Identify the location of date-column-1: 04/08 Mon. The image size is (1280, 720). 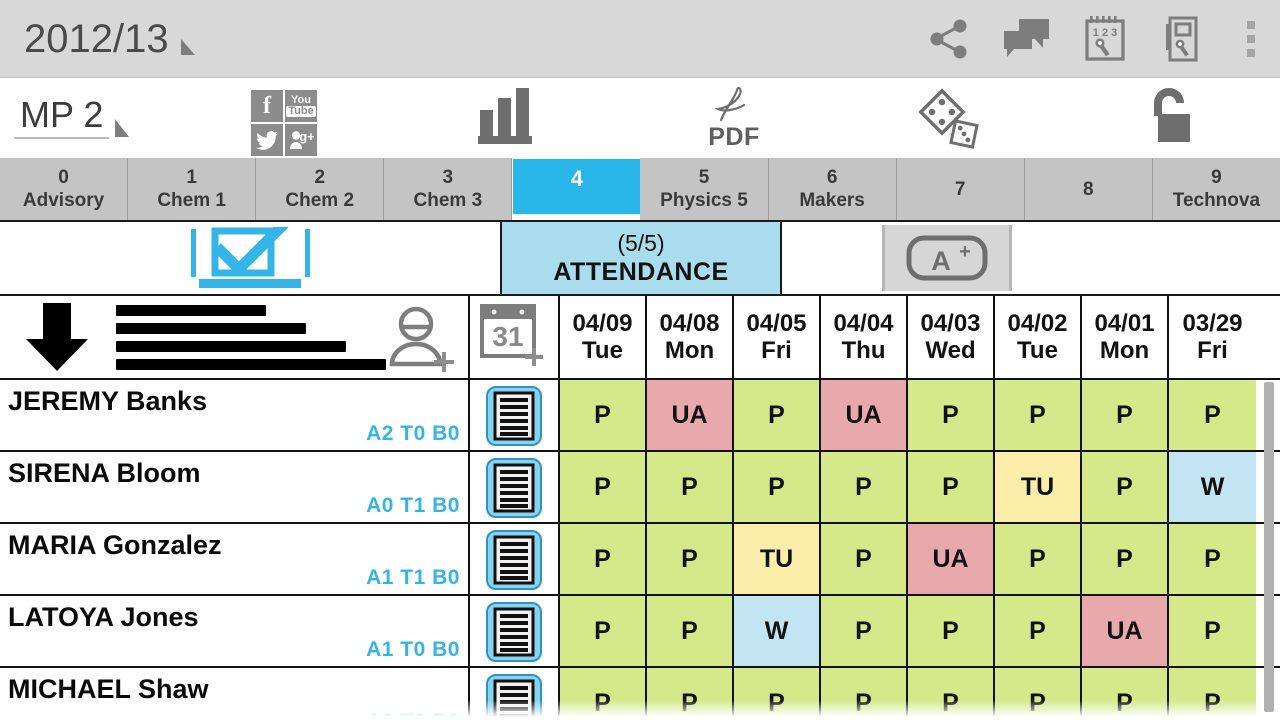
(690, 337).